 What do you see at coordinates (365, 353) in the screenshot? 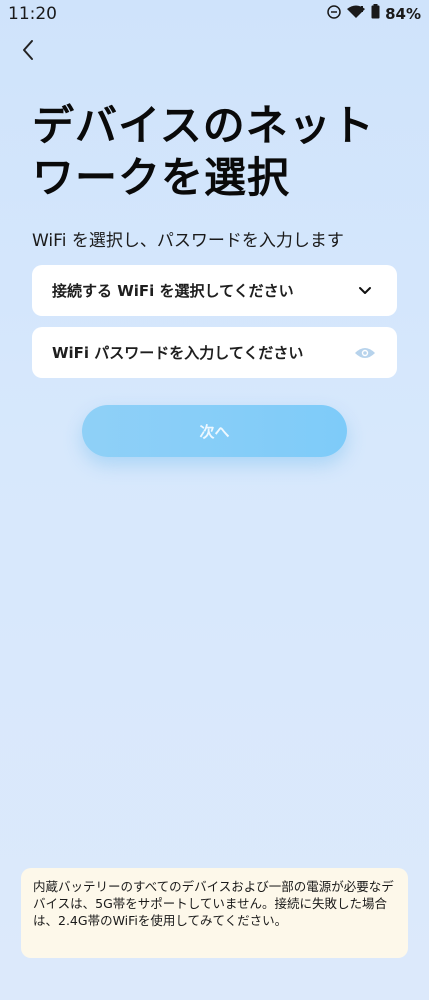
I see `eye-icon` at bounding box center [365, 353].